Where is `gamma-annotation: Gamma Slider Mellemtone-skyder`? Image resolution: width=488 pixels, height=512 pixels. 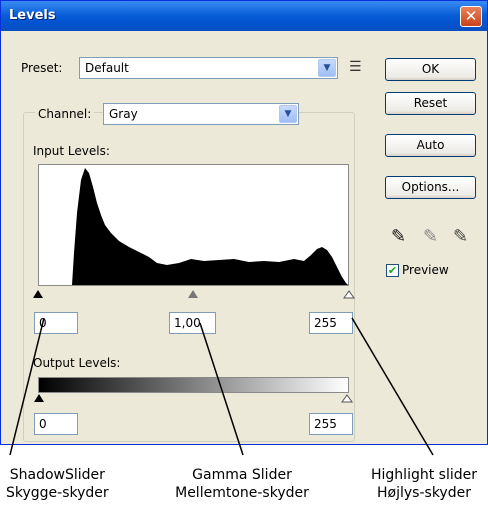
gamma-annotation: Gamma Slider Mellemtone-skyder is located at coordinates (242, 484).